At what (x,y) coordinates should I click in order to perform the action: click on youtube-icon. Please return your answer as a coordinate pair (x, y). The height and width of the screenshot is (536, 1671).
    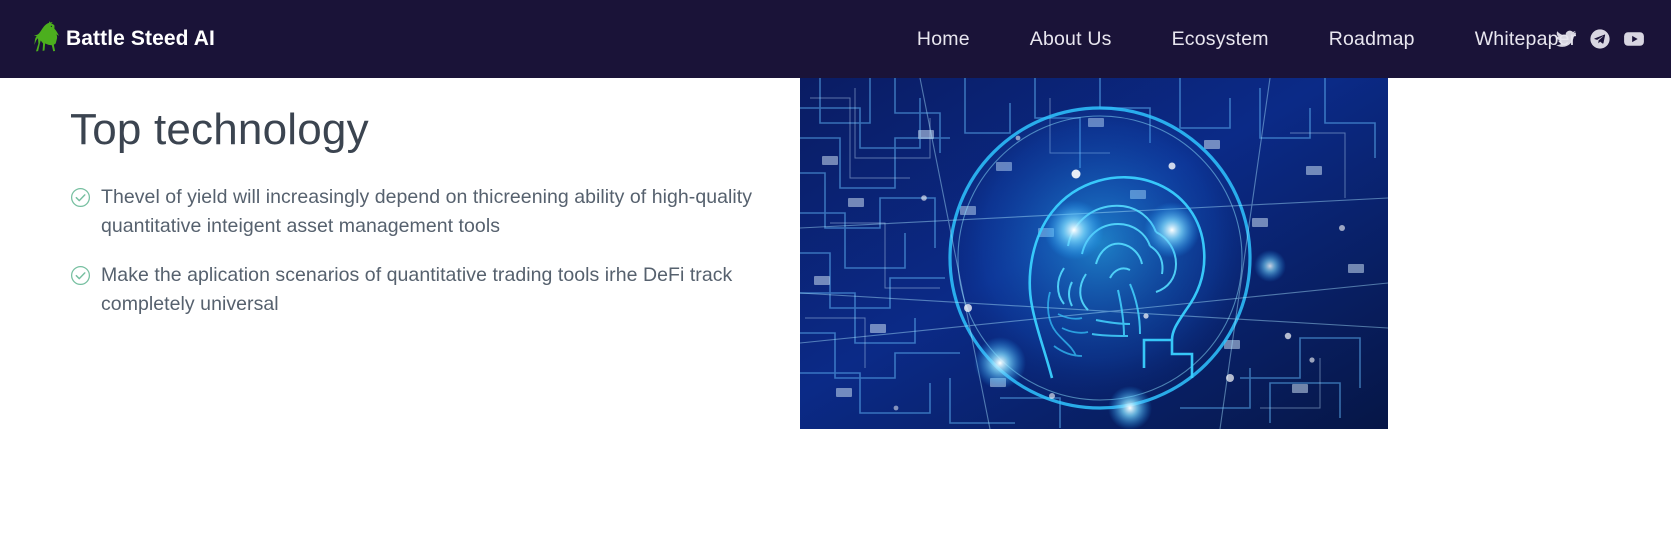
    Looking at the image, I should click on (1634, 39).